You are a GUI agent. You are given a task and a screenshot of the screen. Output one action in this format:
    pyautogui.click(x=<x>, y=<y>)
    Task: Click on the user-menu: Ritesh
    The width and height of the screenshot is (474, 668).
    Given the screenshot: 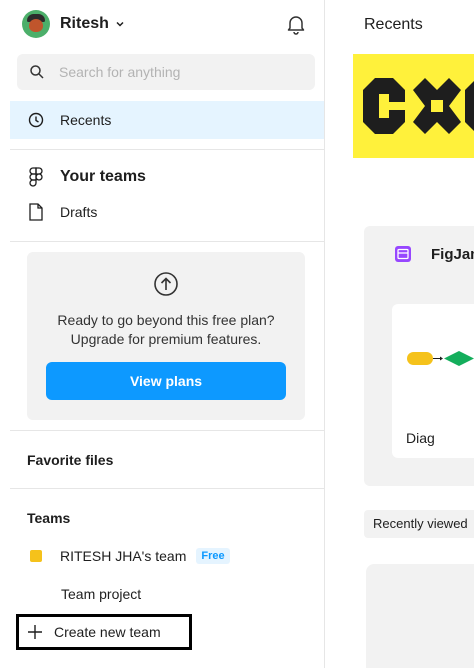 What is the action you would take?
    pyautogui.click(x=73, y=24)
    